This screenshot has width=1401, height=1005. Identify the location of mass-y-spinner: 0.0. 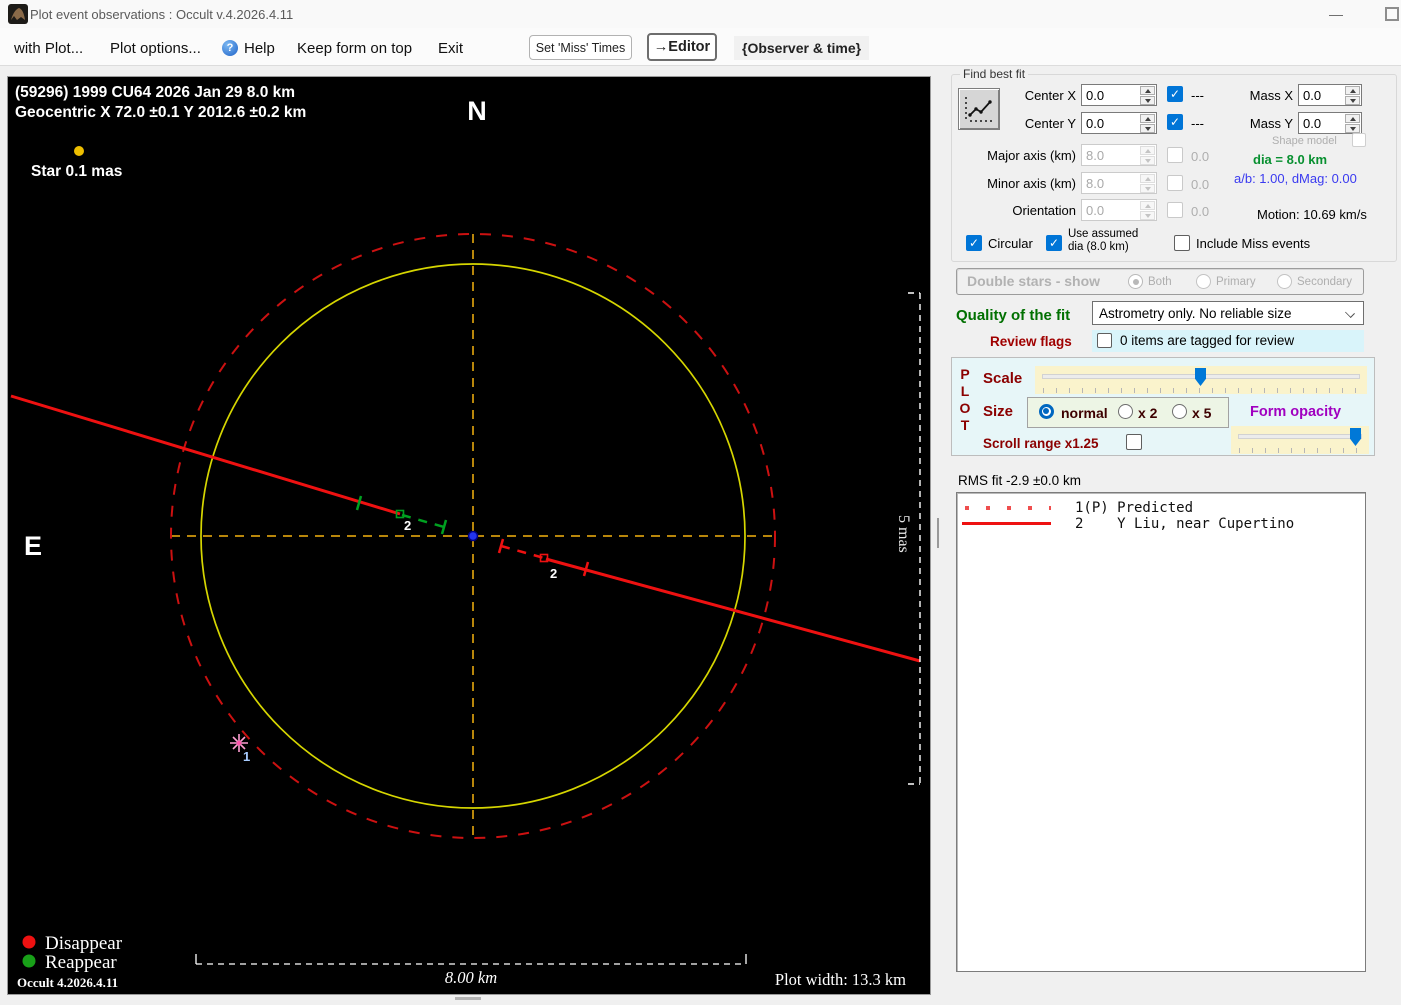
(1330, 123).